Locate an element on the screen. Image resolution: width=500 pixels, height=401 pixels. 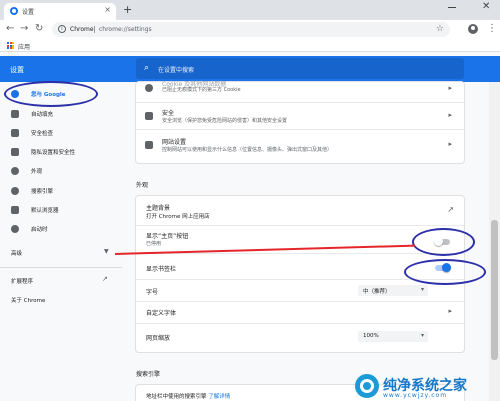
annotation-ellipse-you-and-google is located at coordinates (51, 94).